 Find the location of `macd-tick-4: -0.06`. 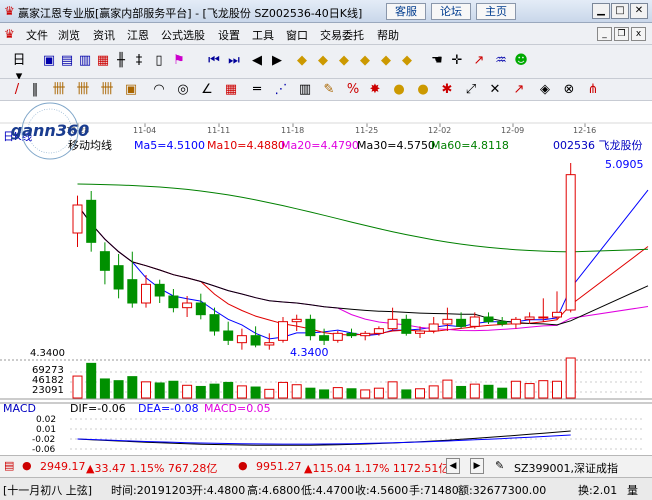

macd-tick-4: -0.06 is located at coordinates (44, 450).